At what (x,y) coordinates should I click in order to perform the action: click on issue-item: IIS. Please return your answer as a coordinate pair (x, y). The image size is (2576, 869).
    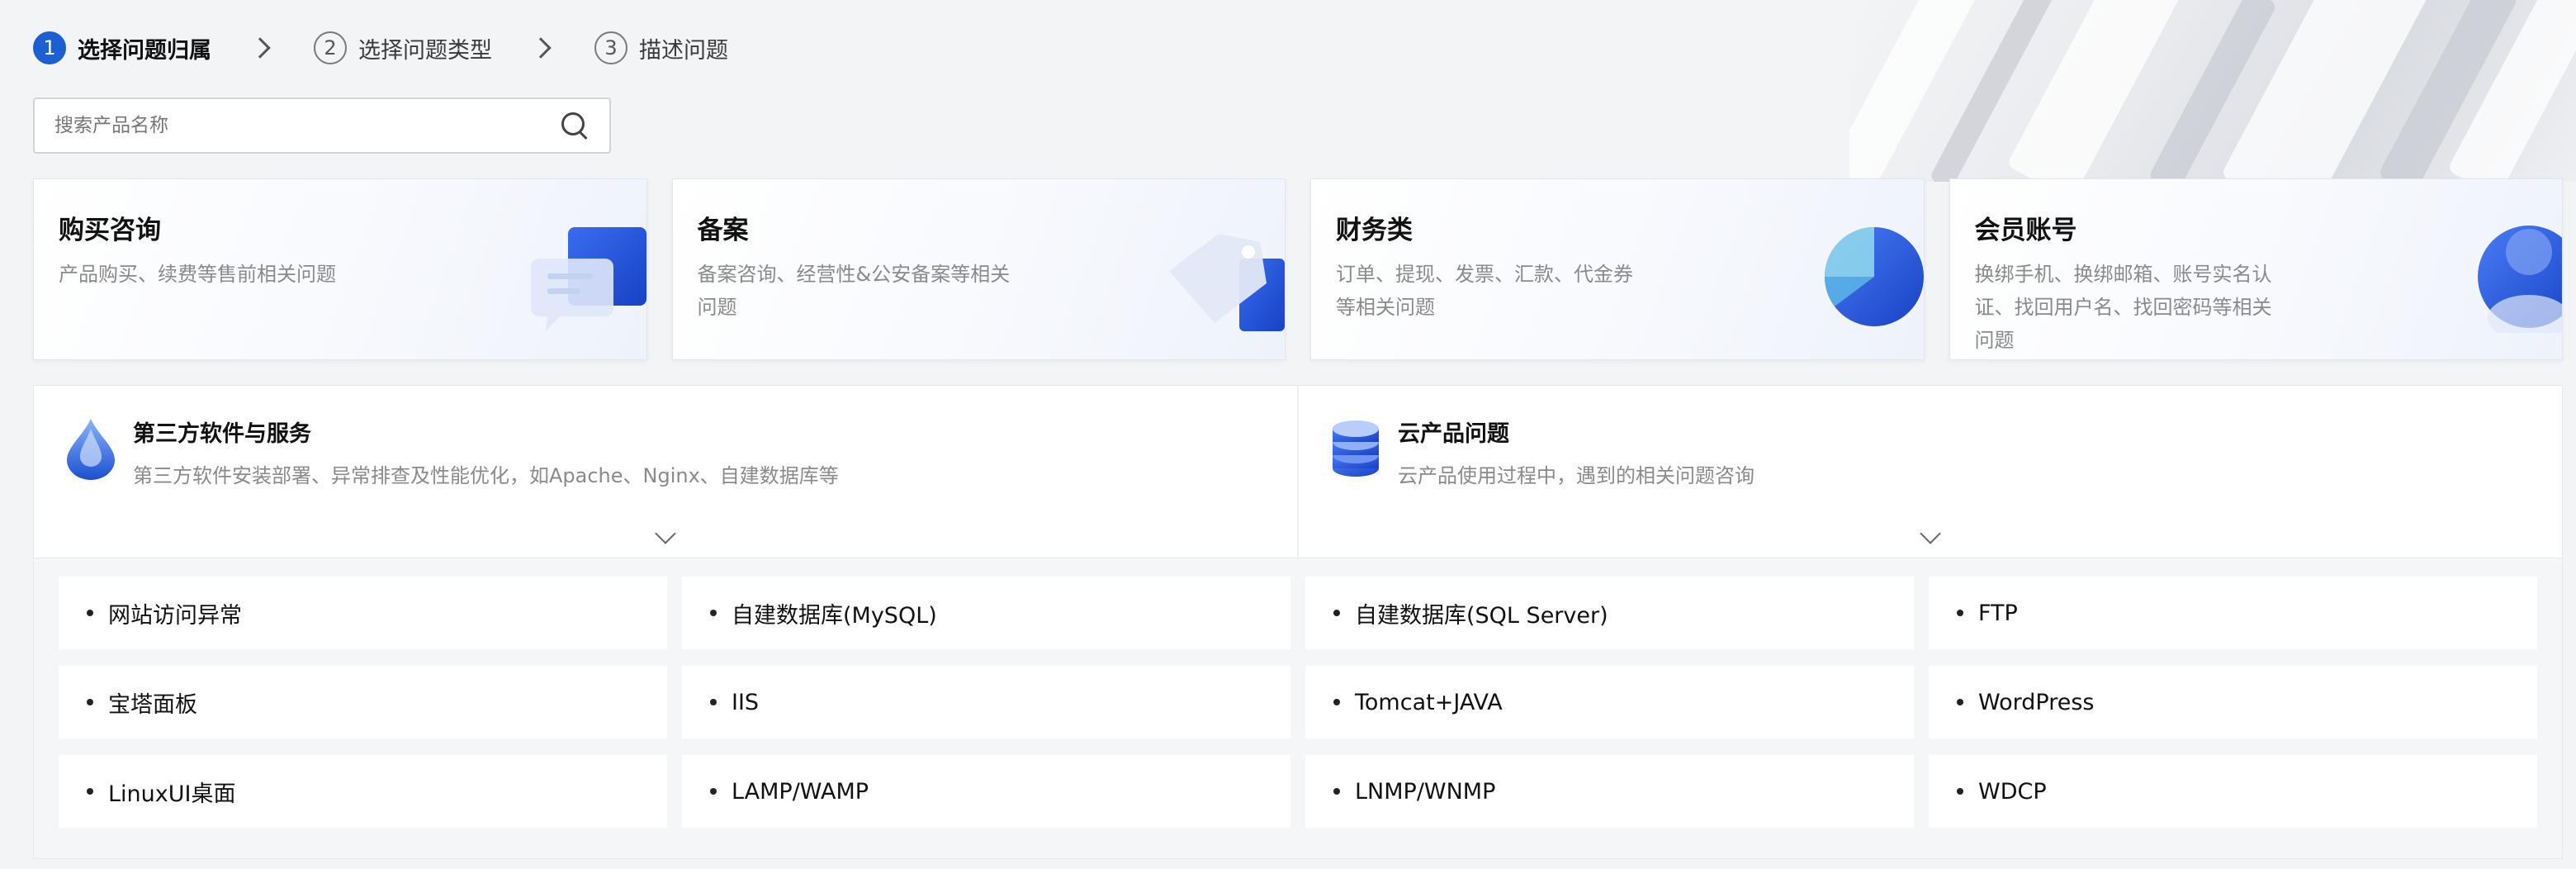
    Looking at the image, I should click on (986, 702).